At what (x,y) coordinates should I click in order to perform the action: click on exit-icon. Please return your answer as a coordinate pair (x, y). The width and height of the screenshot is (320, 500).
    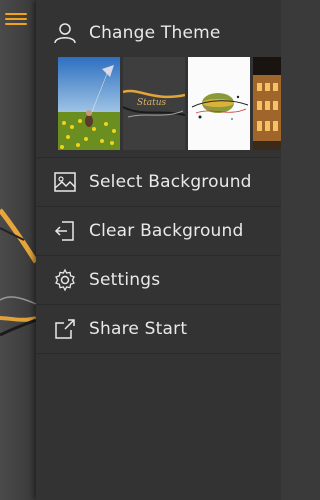
    Looking at the image, I should click on (65, 231).